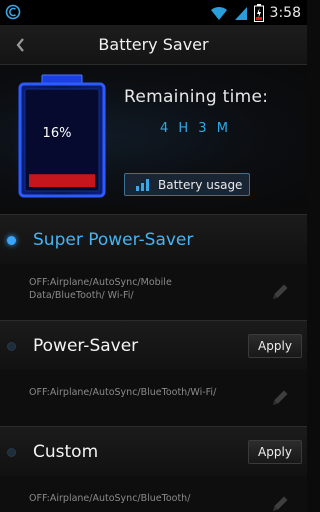  What do you see at coordinates (113, 240) in the screenshot?
I see `mode-name: Super Power-Saver` at bounding box center [113, 240].